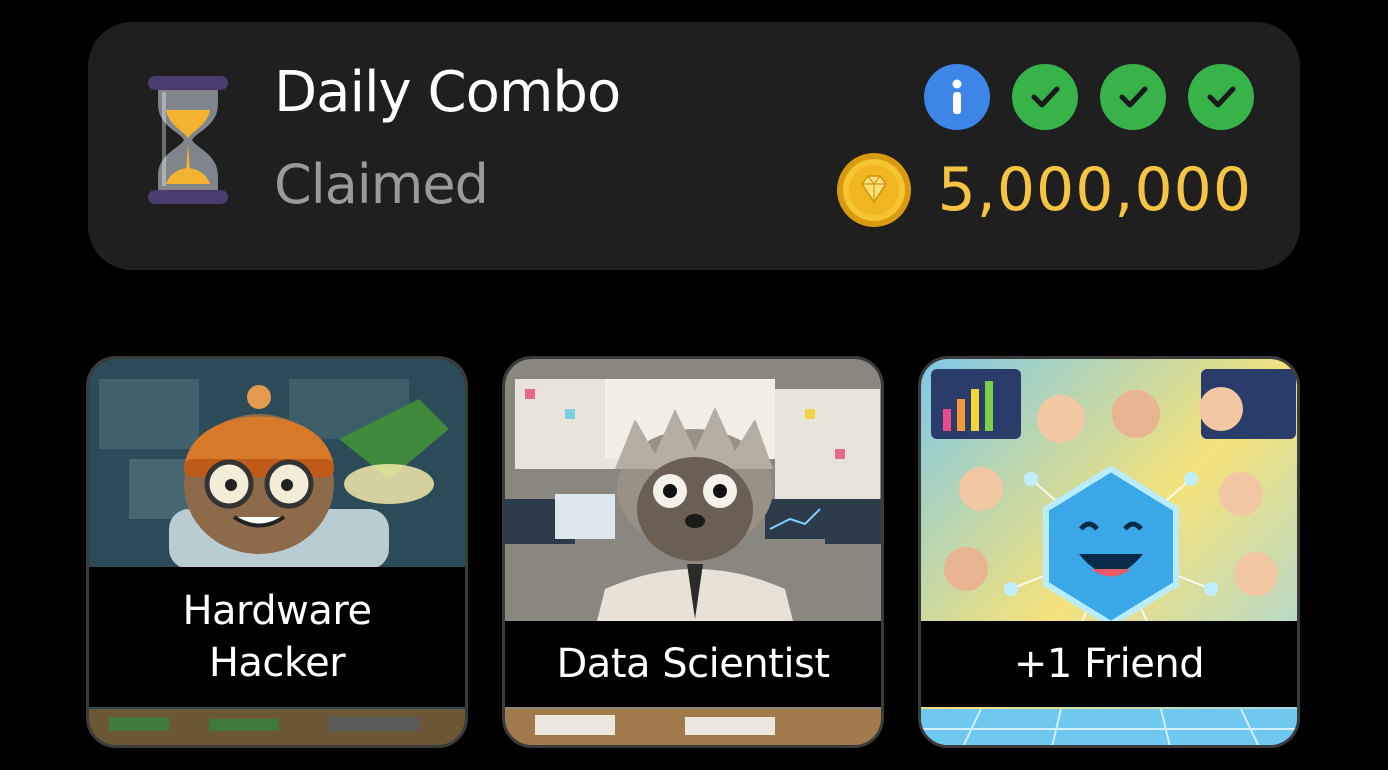  What do you see at coordinates (1109, 552) in the screenshot?
I see `combo-card-plus-one-friend: +1 Friend` at bounding box center [1109, 552].